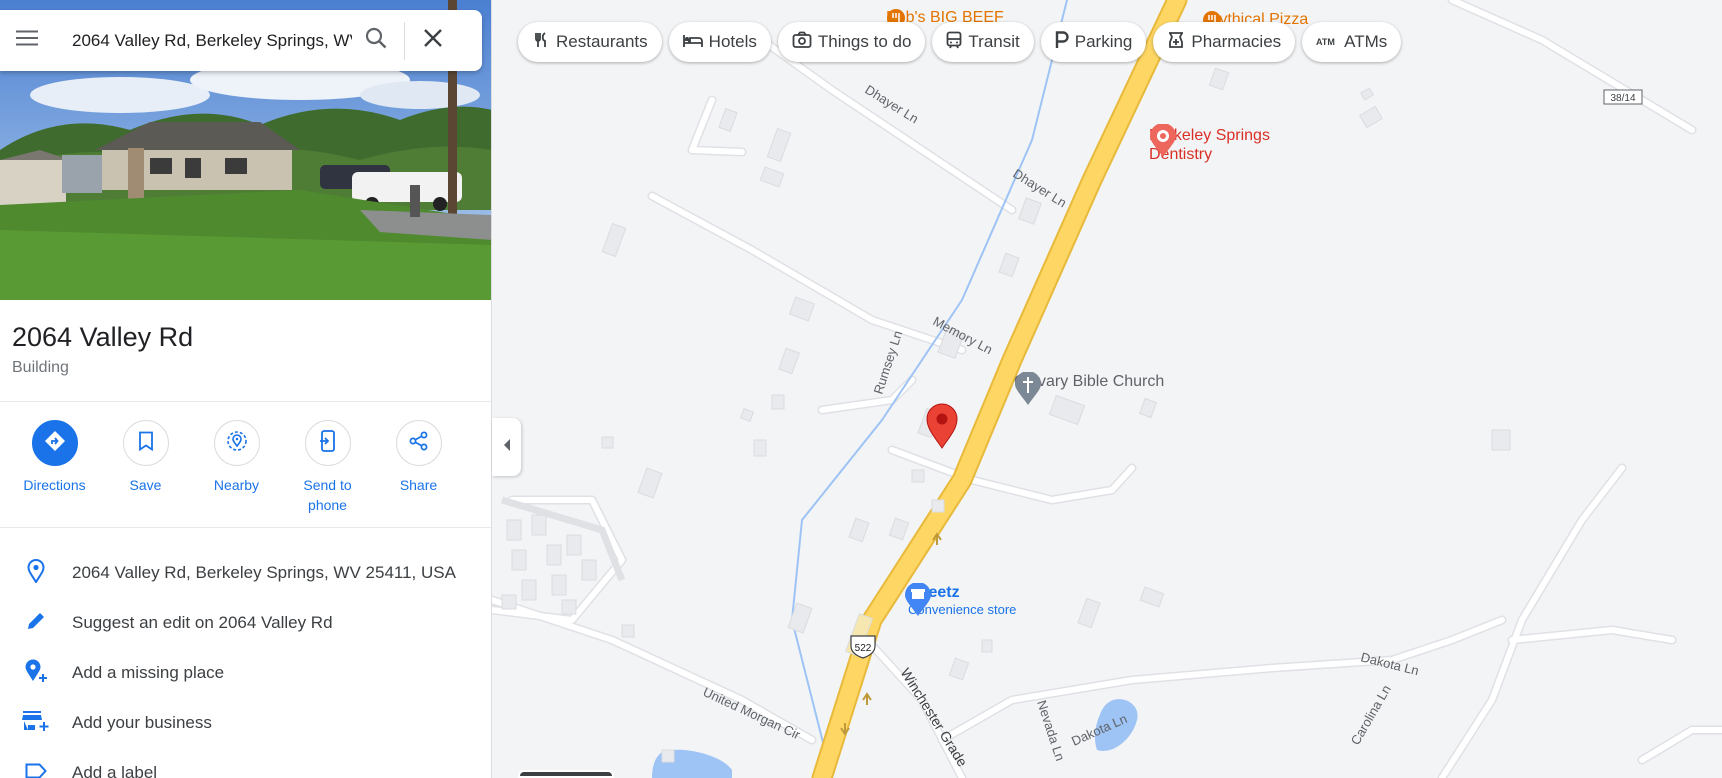 This screenshot has width=1722, height=778. I want to click on save-circle, so click(145, 443).